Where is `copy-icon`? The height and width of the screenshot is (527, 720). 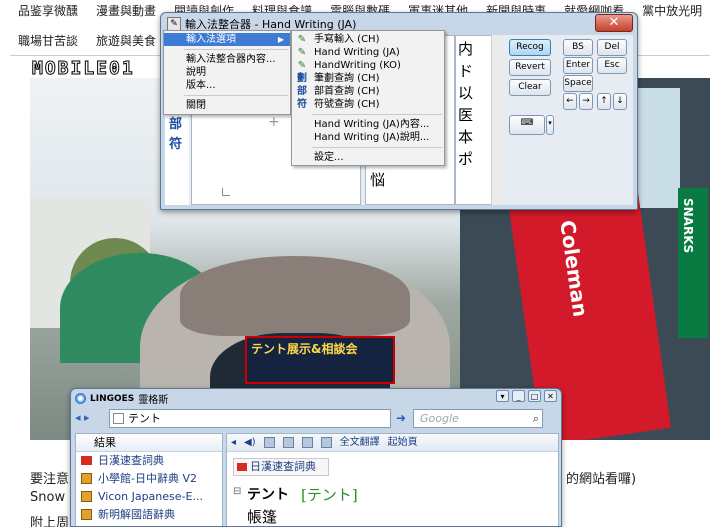 copy-icon is located at coordinates (288, 442).